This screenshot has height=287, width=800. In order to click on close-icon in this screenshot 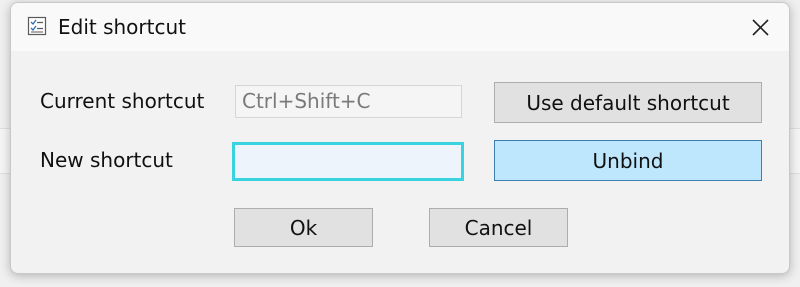, I will do `click(760, 27)`.